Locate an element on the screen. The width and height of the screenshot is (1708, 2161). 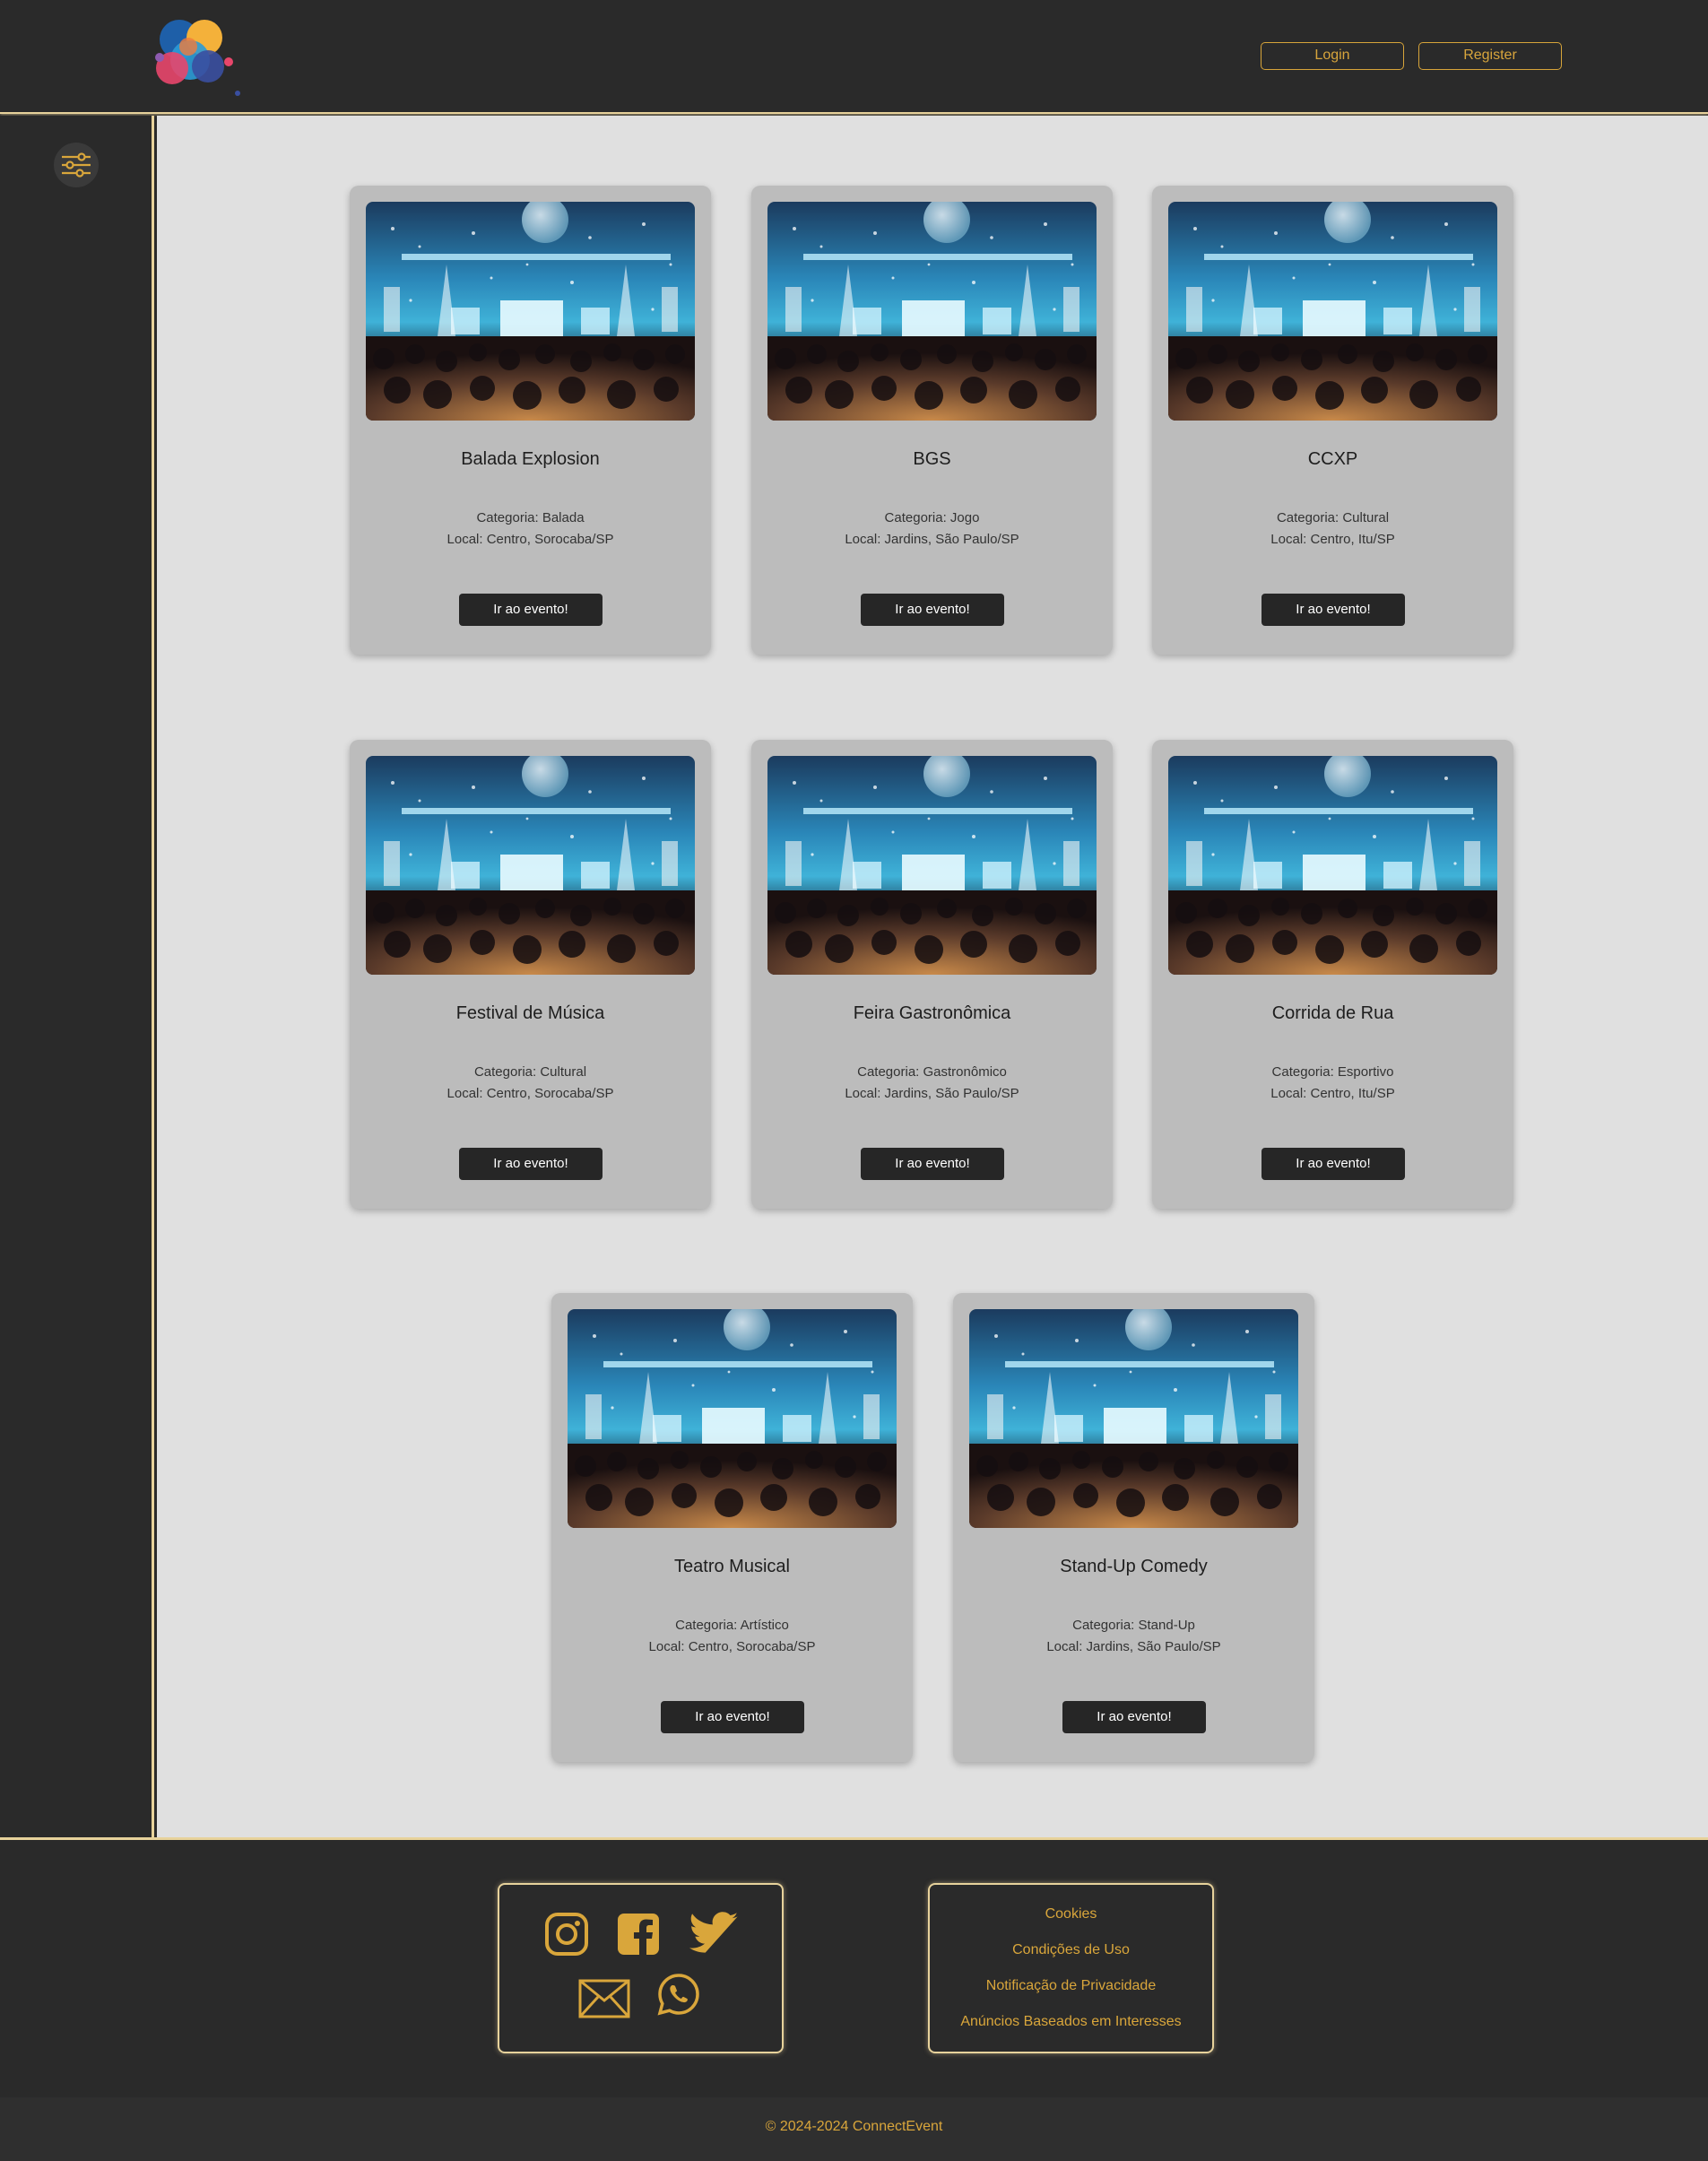
event-title: BGS is located at coordinates (932, 459).